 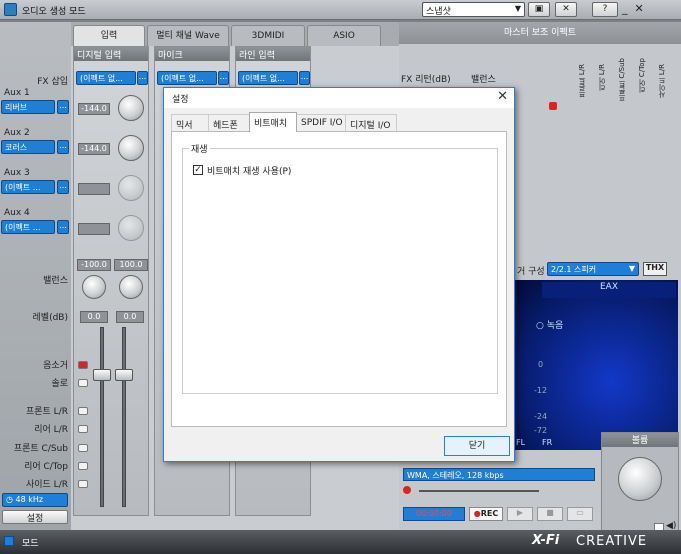 What do you see at coordinates (521, 442) in the screenshot?
I see `meter-fl-label: FL` at bounding box center [521, 442].